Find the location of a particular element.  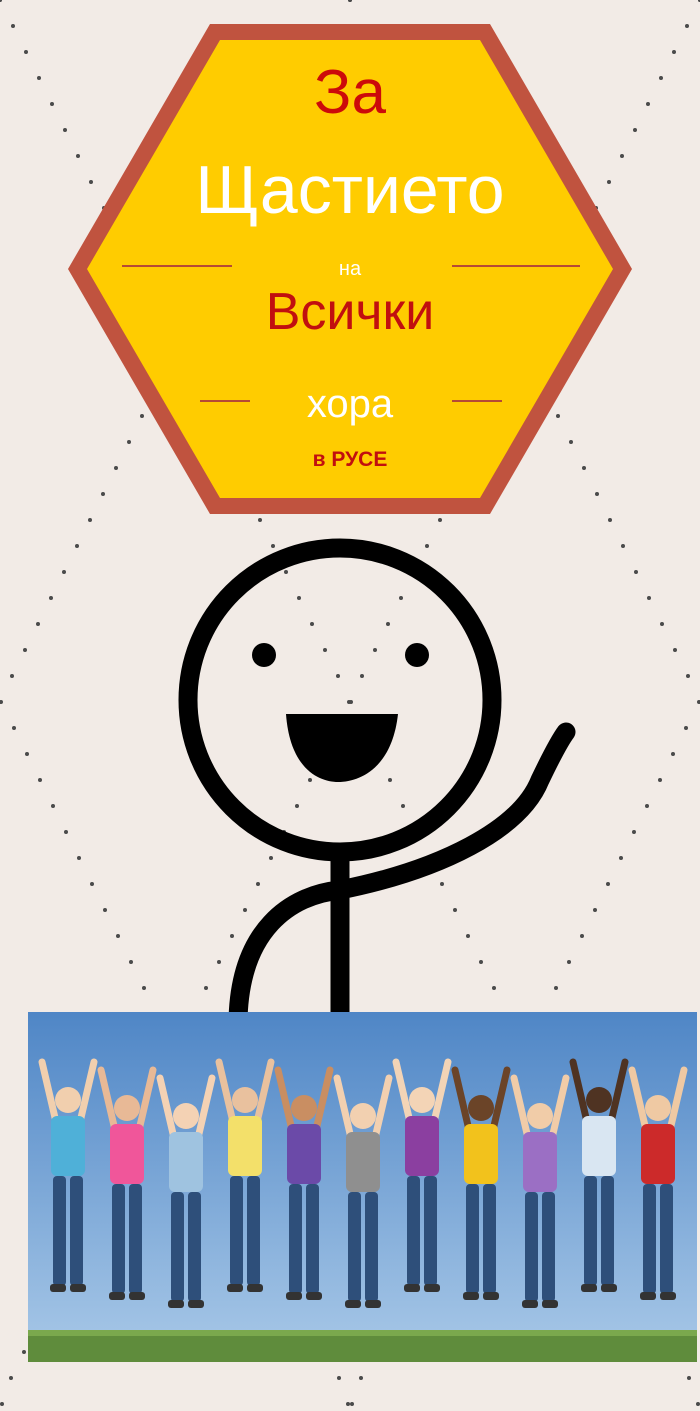

headline-city: в РУСЕ is located at coordinates (350, 459).